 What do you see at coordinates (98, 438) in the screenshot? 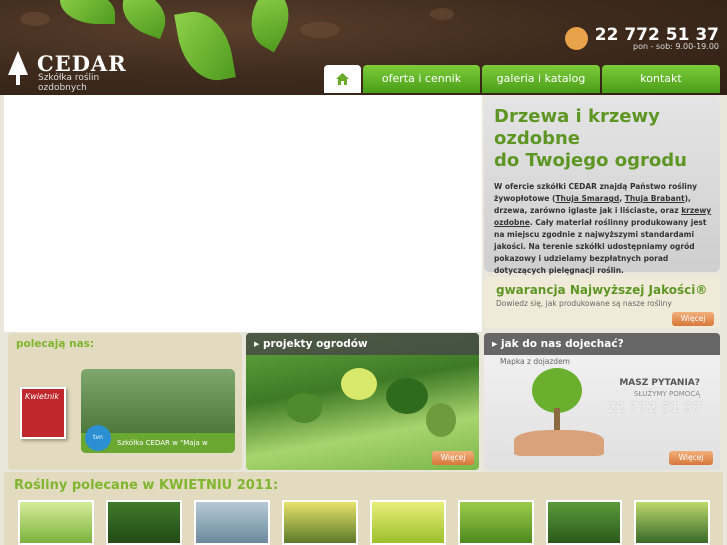
I see `tvn-meteo-logo: tvn meteo` at bounding box center [98, 438].